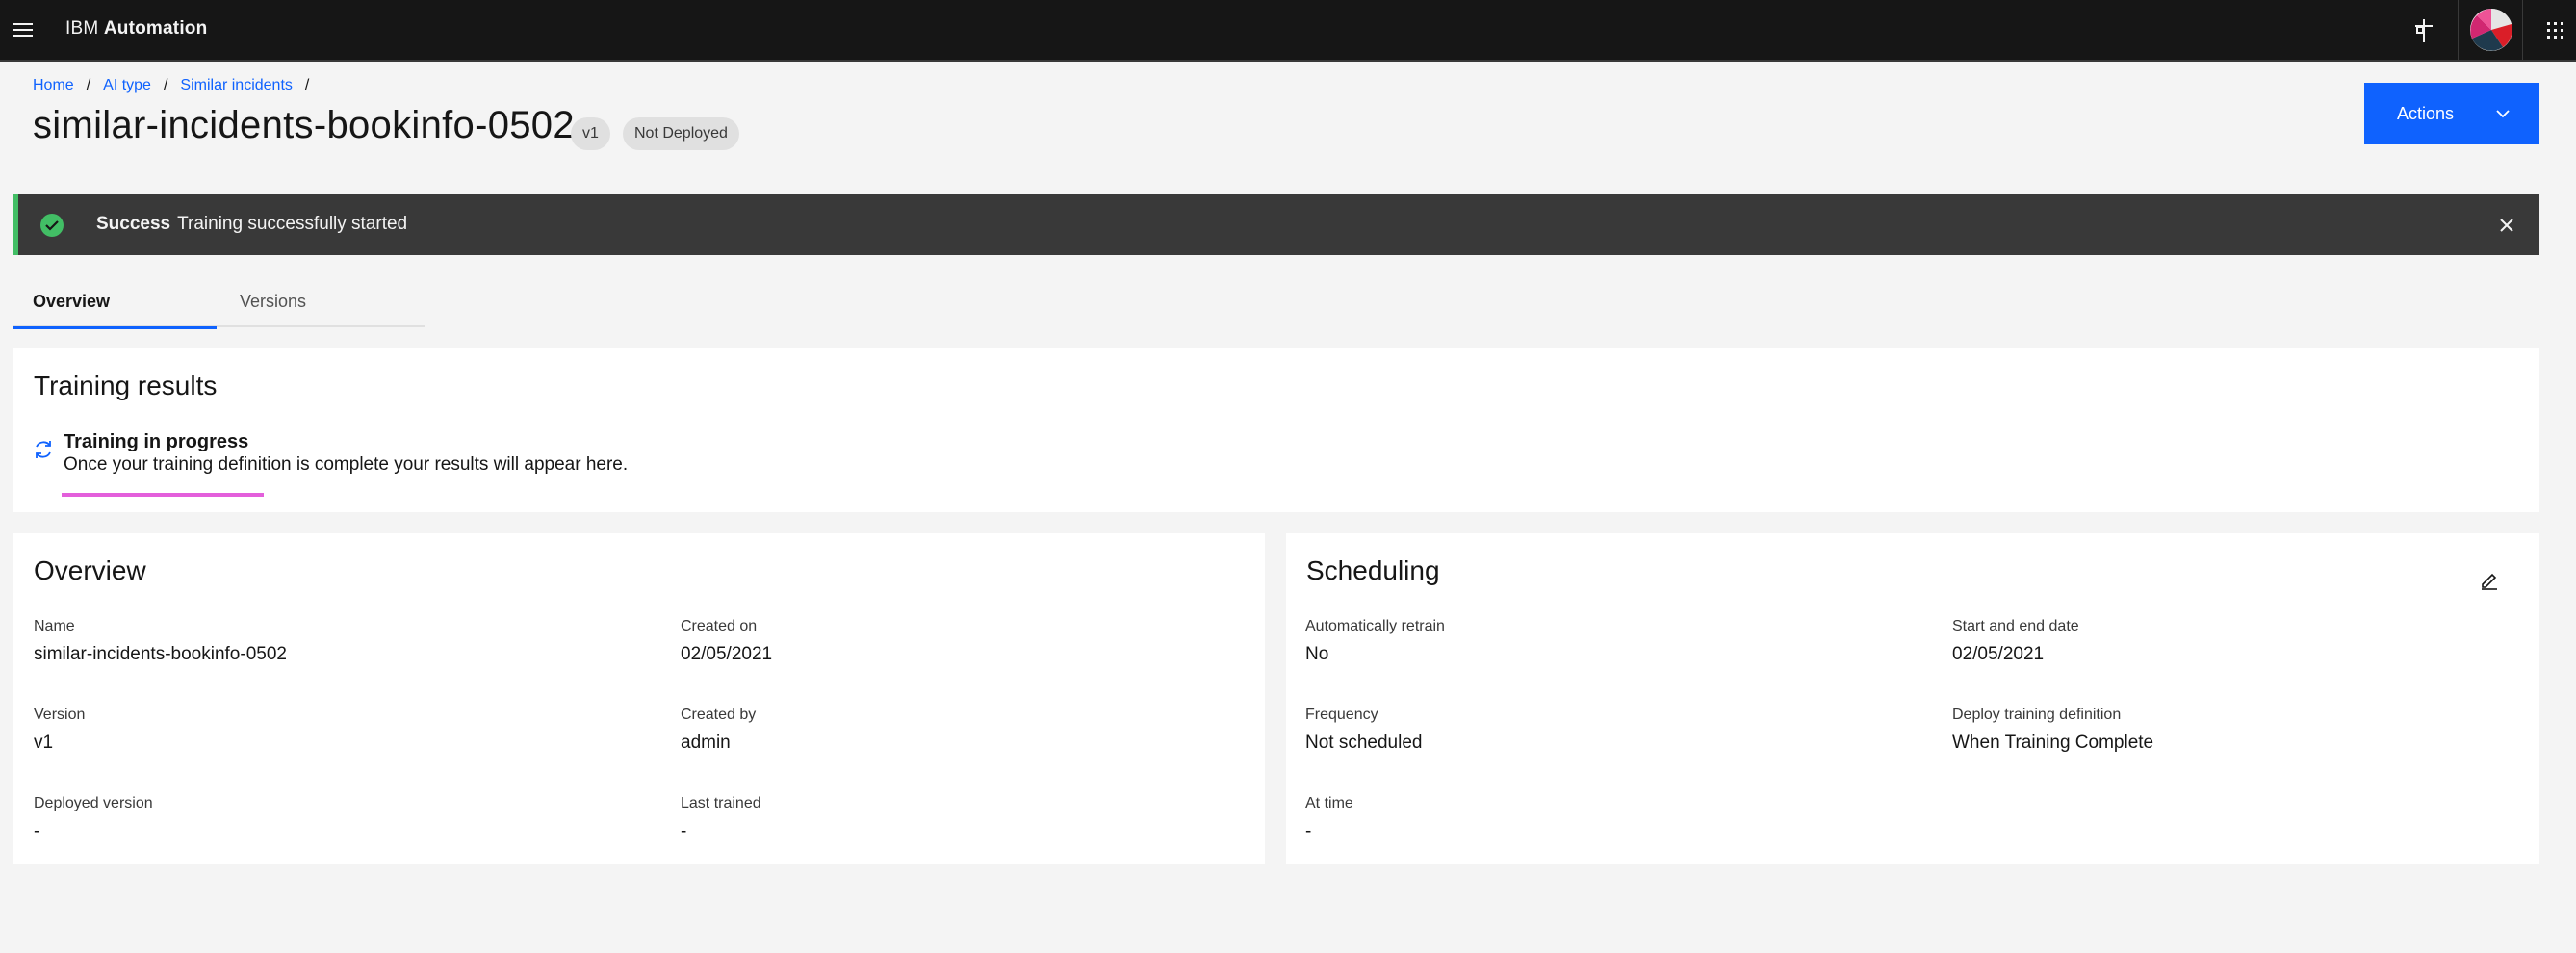  I want to click on tab-list: Overview Versions, so click(219, 305).